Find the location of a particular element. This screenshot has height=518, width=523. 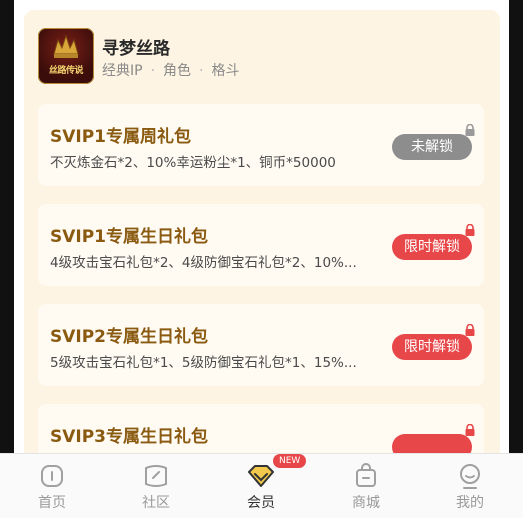

tab-home: 首页 is located at coordinates (52, 486).